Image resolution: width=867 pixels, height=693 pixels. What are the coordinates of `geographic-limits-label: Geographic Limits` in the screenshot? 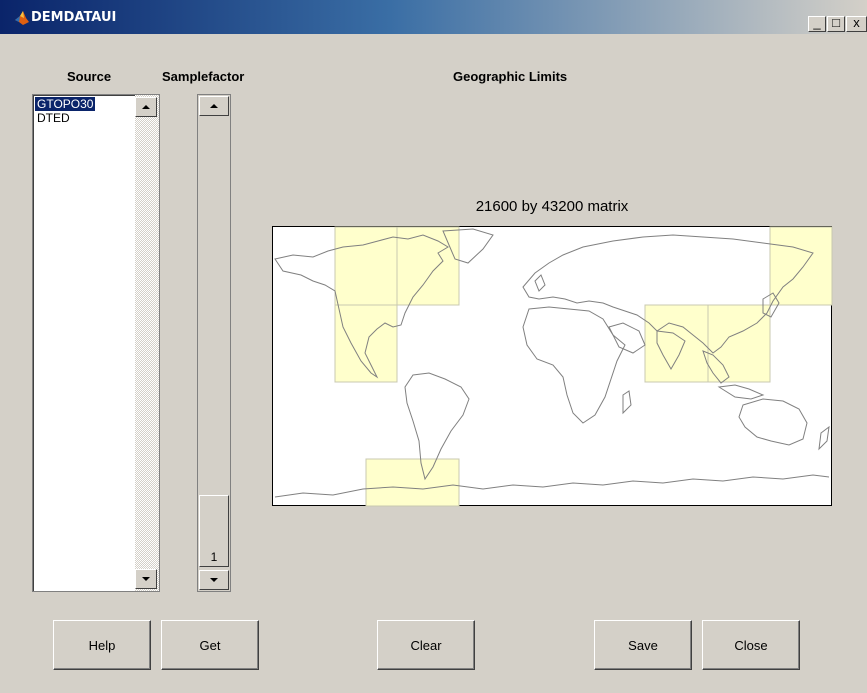 It's located at (510, 76).